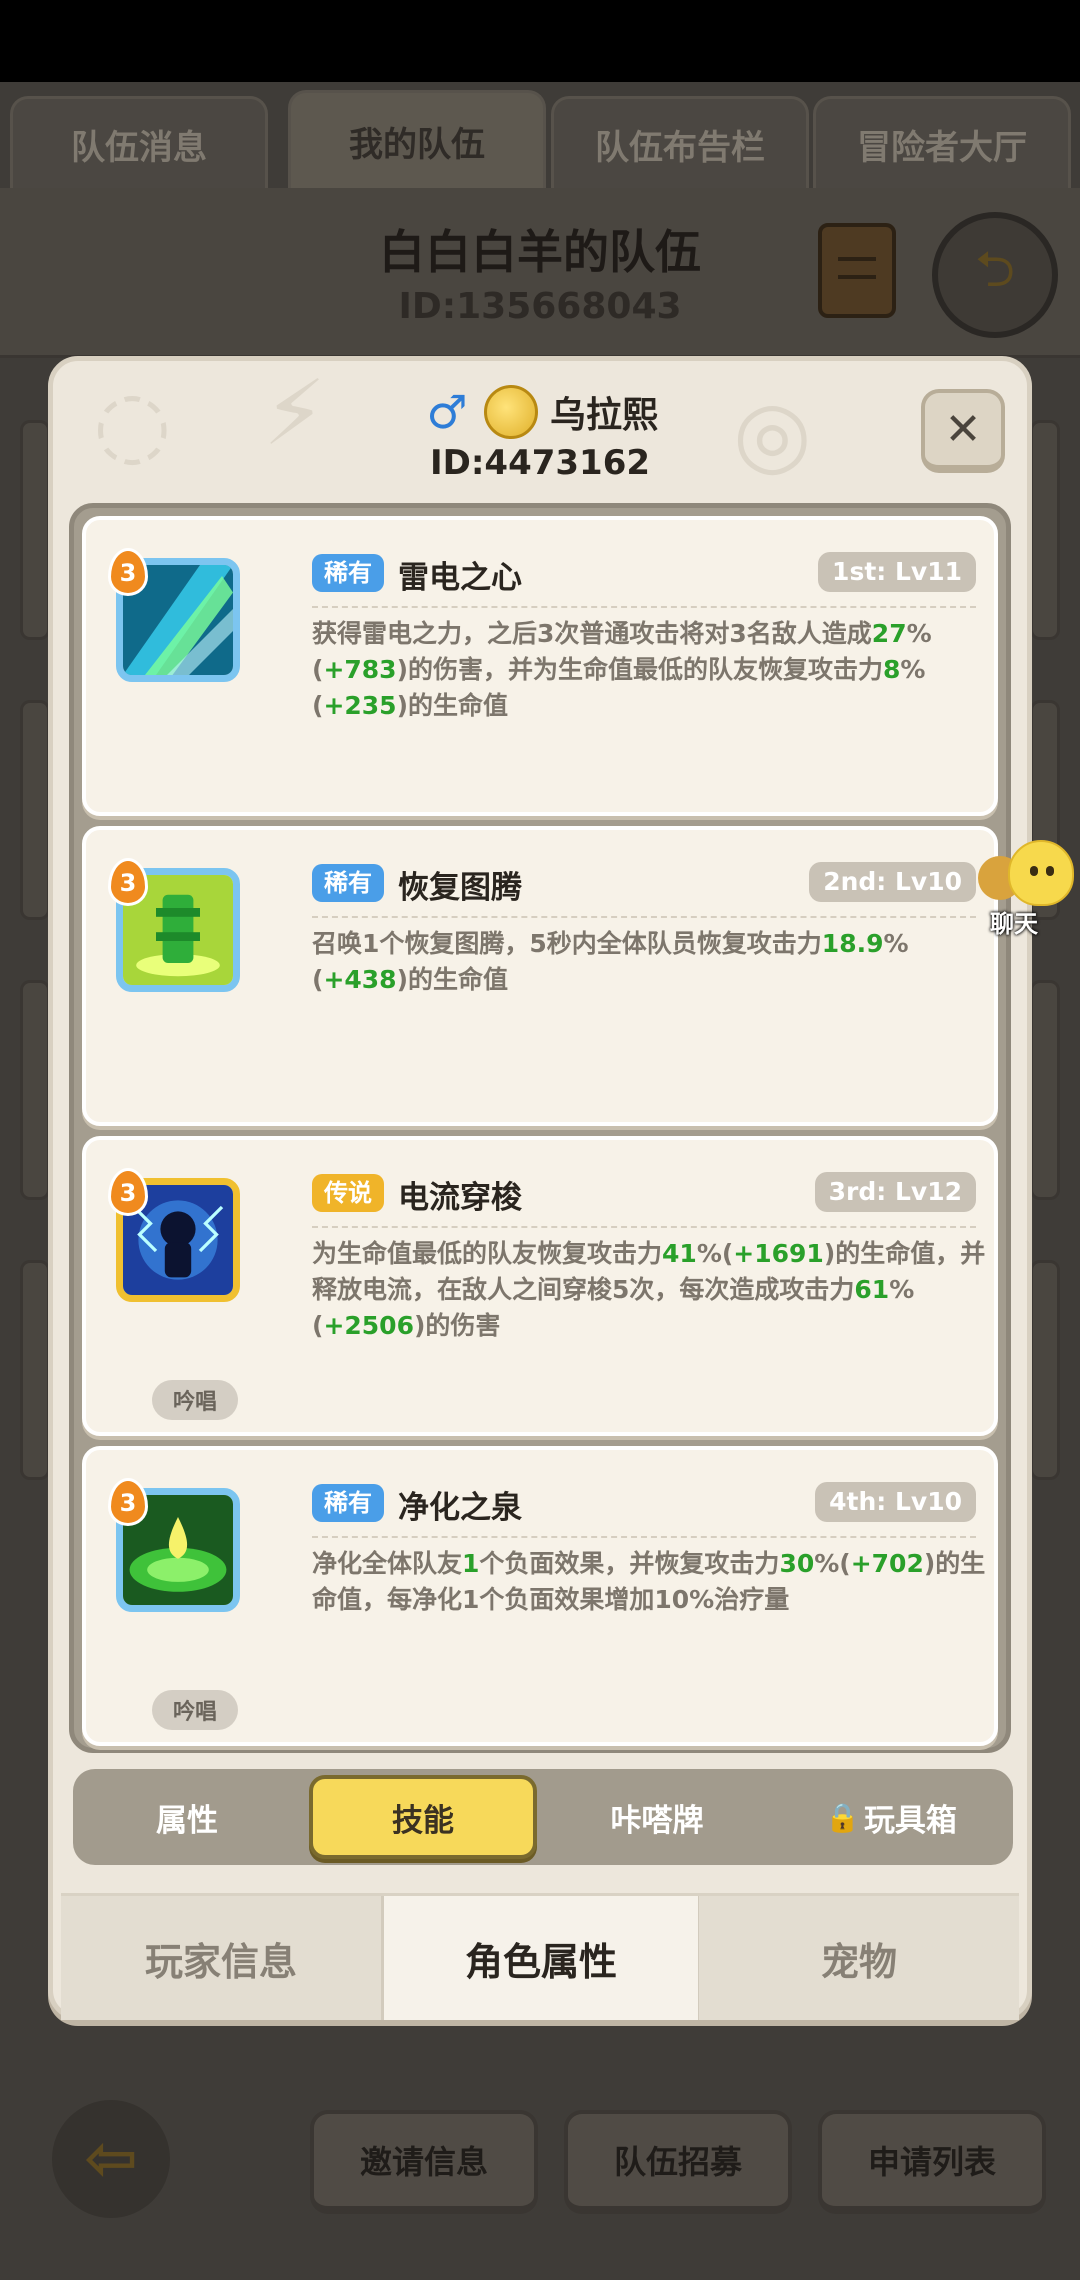 This screenshot has width=1080, height=2280. Describe the element at coordinates (510, 412) in the screenshot. I see `player-avatar-icon` at that location.